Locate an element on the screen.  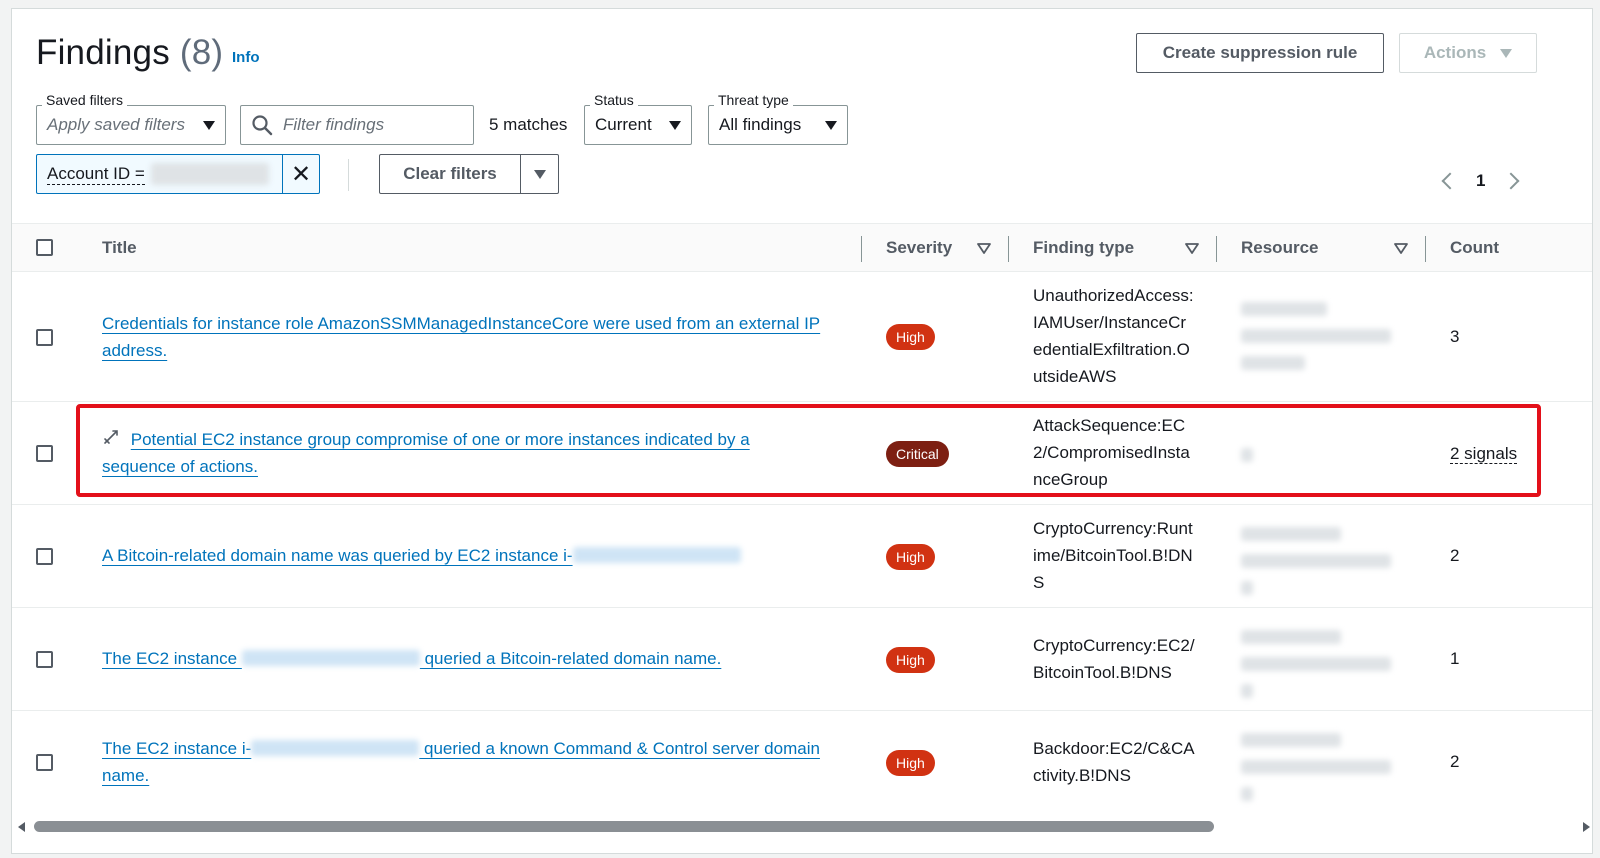
info-link: Info is located at coordinates (246, 57).